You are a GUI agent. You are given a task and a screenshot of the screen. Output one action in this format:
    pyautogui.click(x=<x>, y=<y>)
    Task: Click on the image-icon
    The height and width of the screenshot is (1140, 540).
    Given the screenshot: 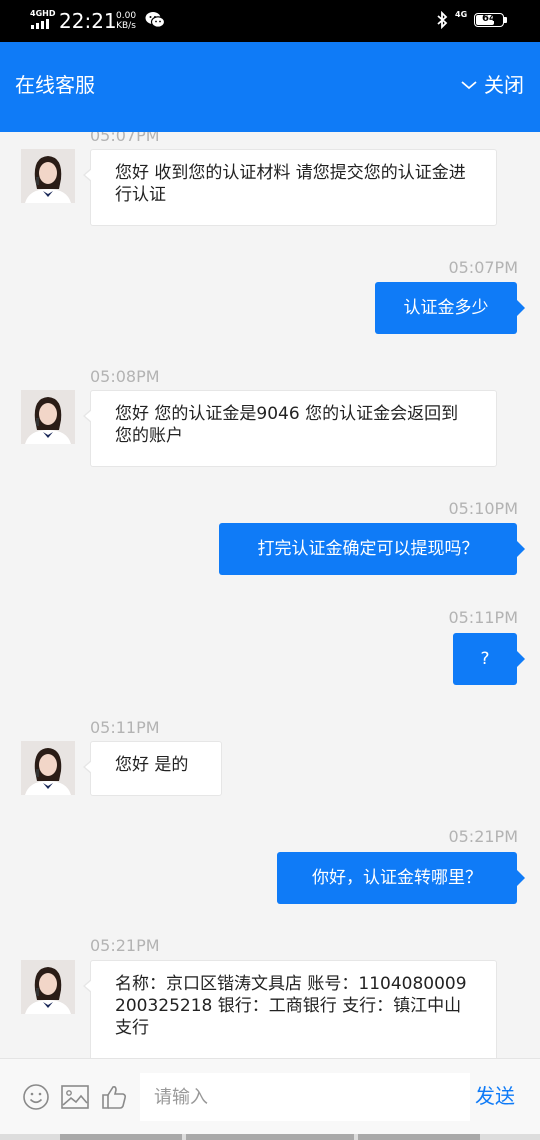 What is the action you would take?
    pyautogui.click(x=75, y=1097)
    